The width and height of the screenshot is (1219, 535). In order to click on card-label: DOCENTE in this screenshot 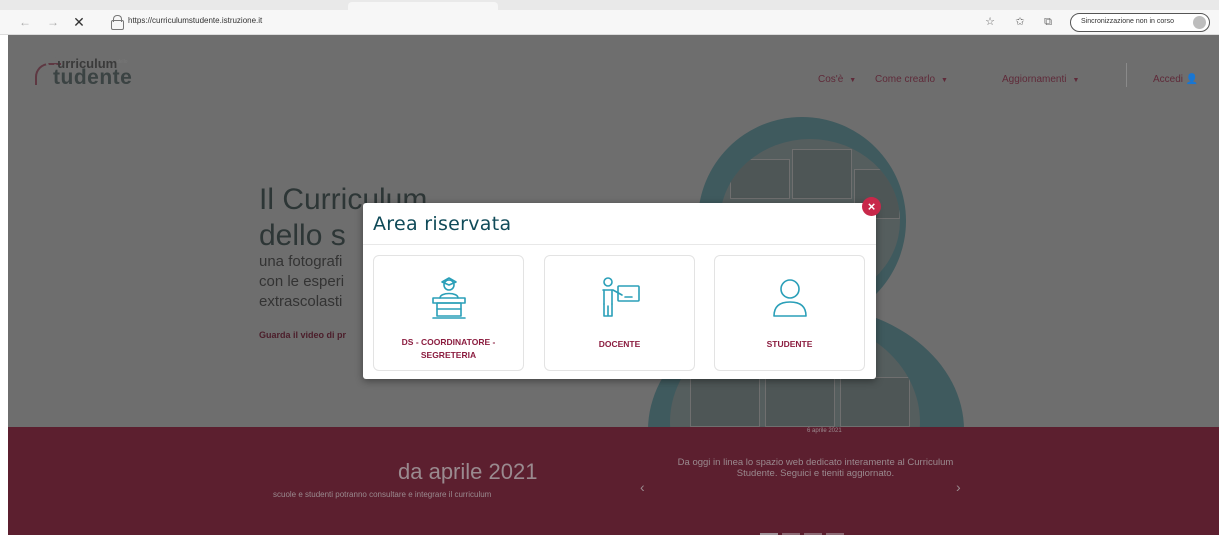, I will do `click(619, 344)`.